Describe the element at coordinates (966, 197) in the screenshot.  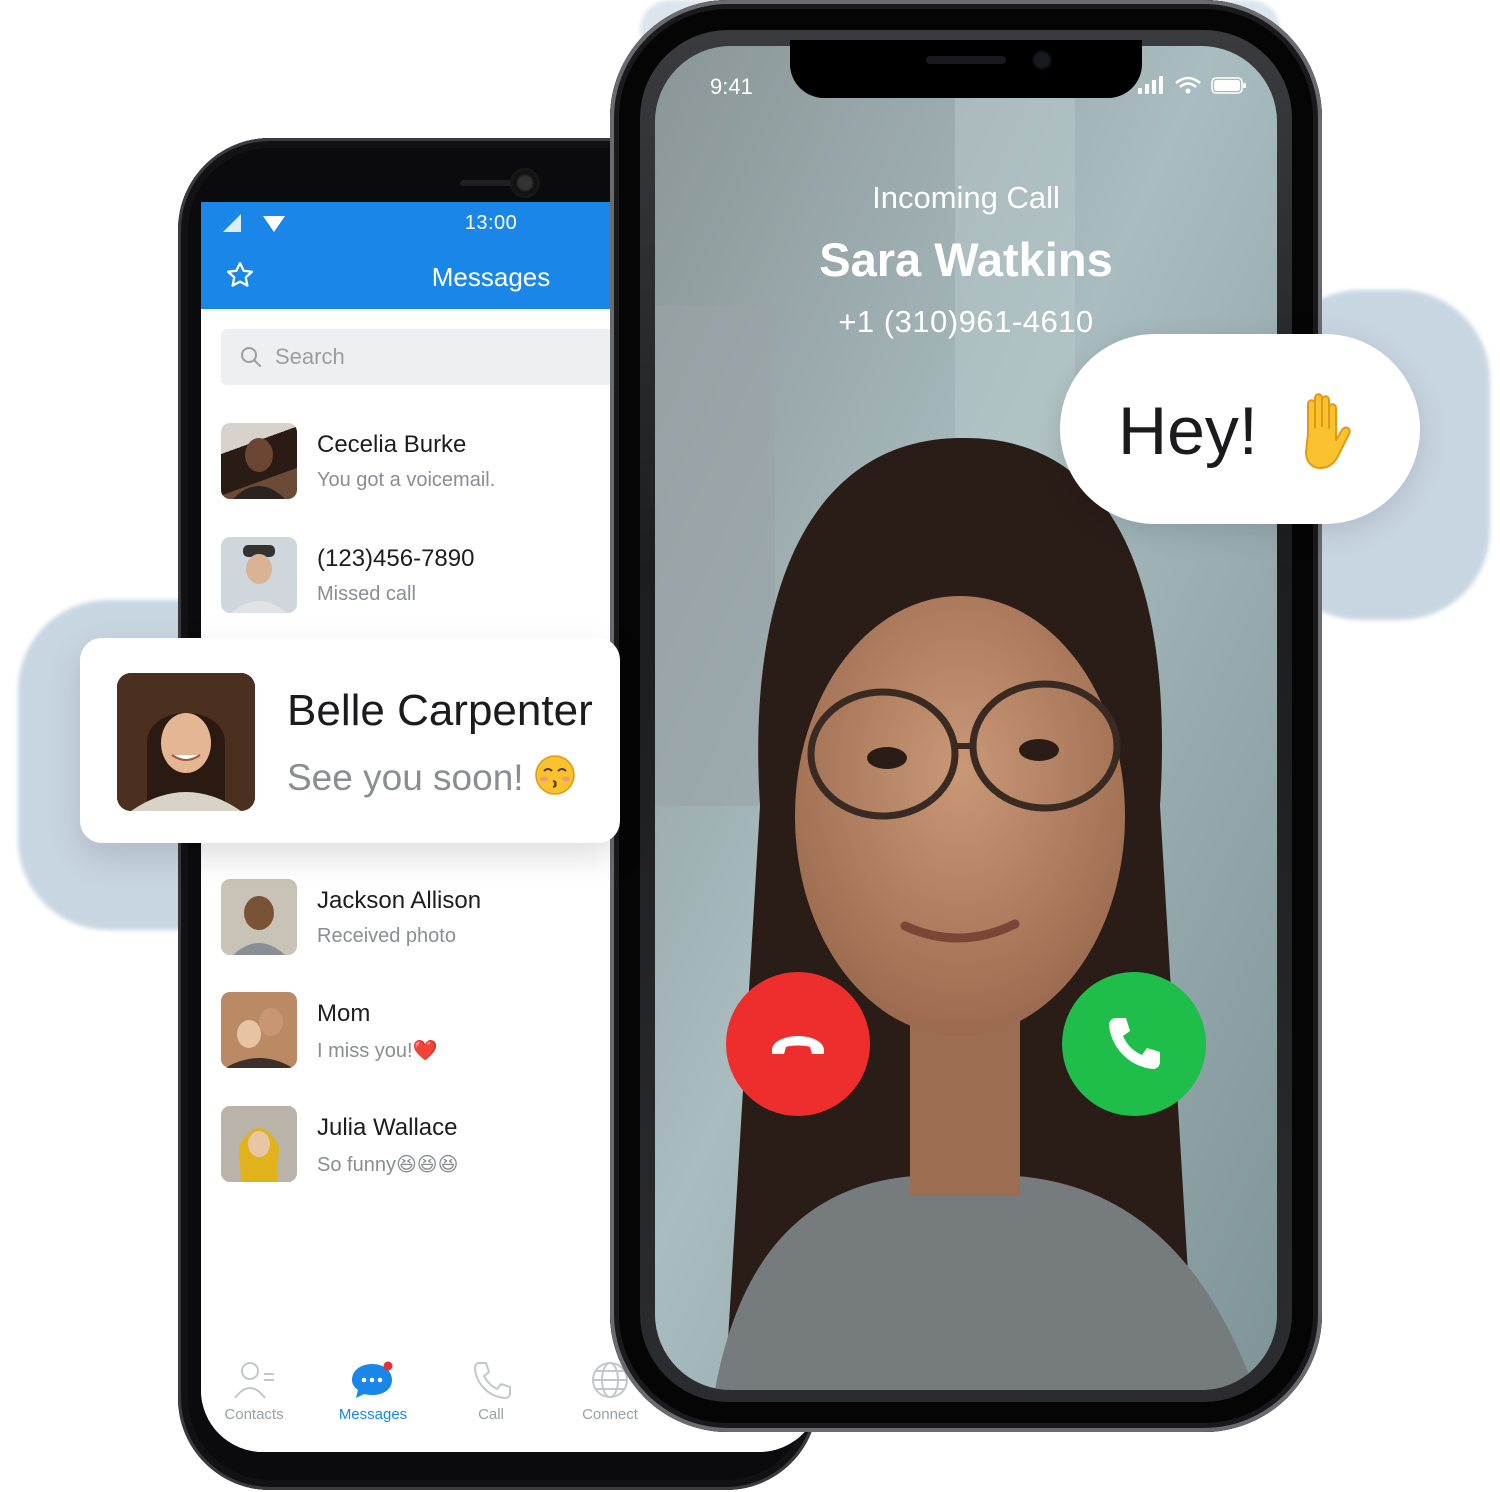
I see `call-status: Incoming Call` at that location.